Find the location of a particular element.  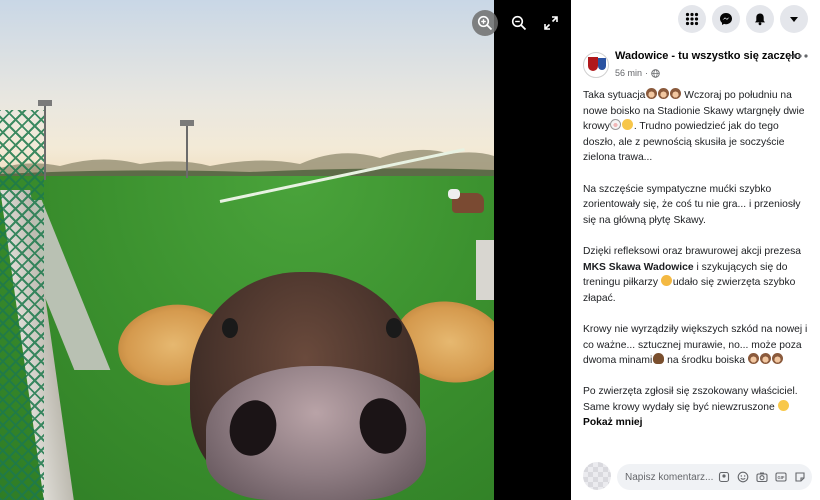

top-bar is located at coordinates (695, 19).